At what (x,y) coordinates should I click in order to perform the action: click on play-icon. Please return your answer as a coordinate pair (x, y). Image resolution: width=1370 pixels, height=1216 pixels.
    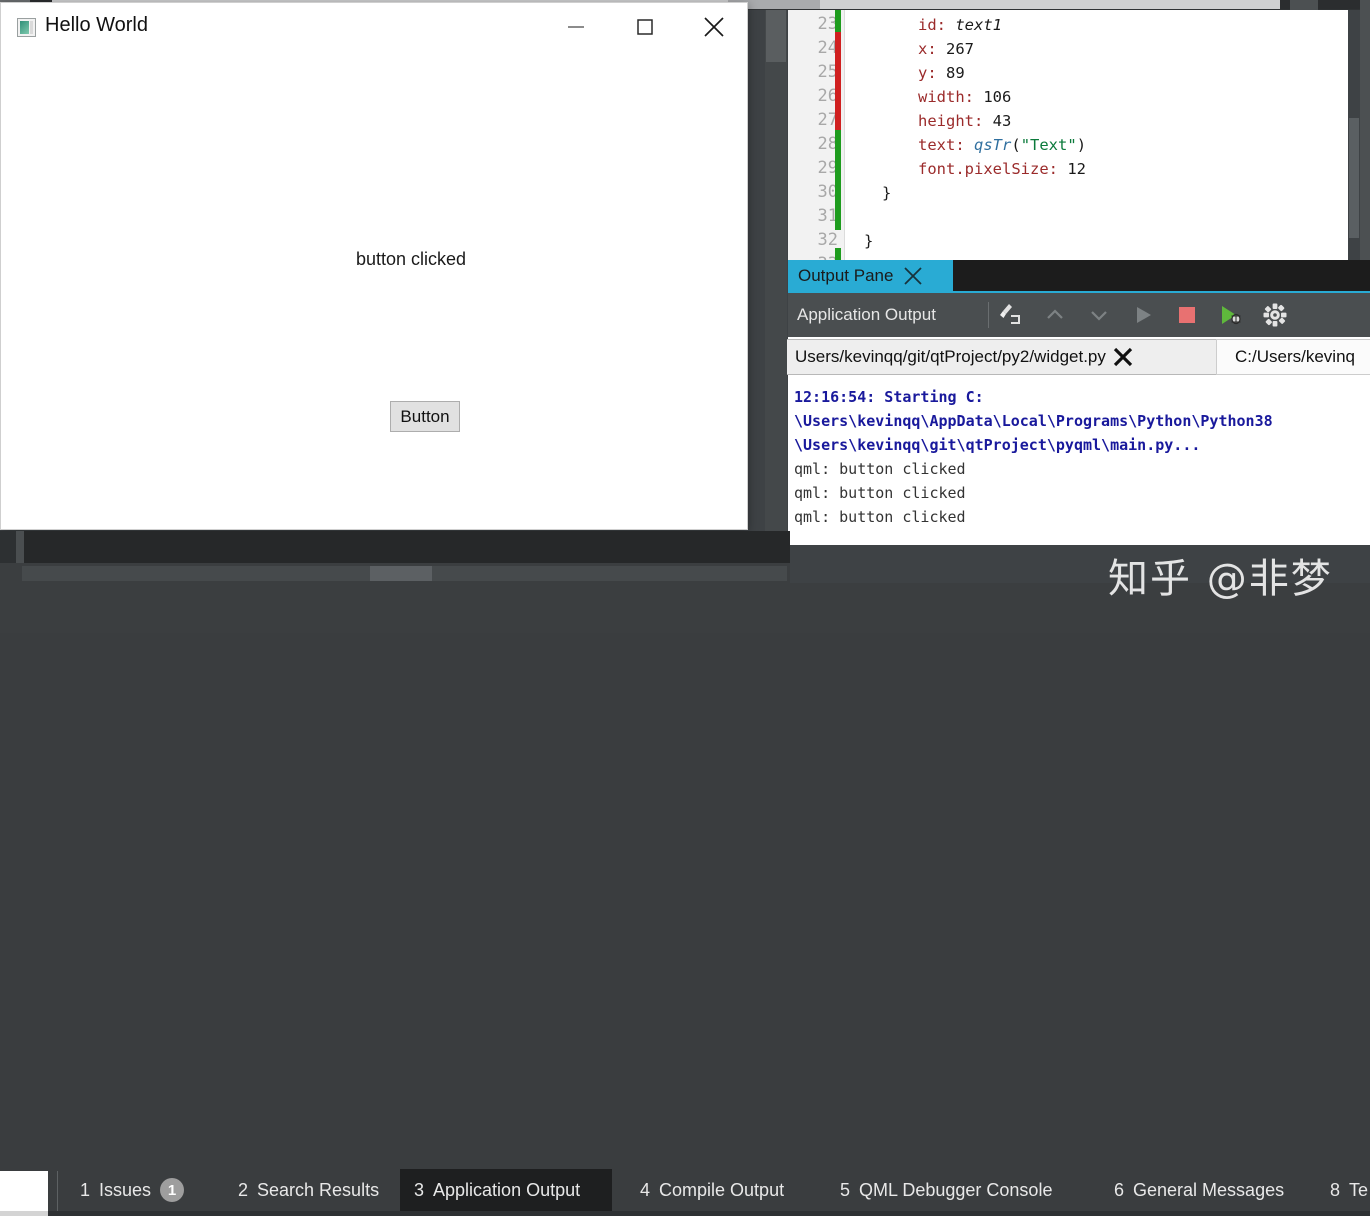
    Looking at the image, I should click on (1143, 315).